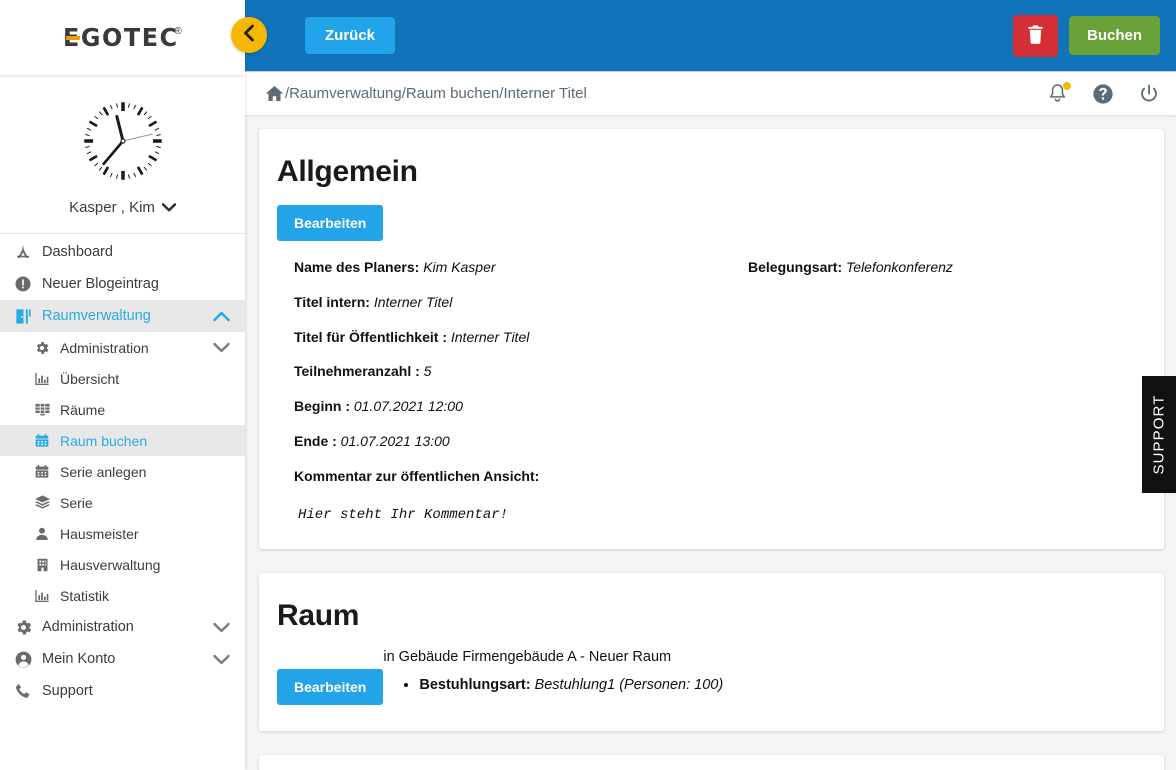 The width and height of the screenshot is (1176, 770). I want to click on sidebar-item-administration-sub: Administration, so click(122, 347).